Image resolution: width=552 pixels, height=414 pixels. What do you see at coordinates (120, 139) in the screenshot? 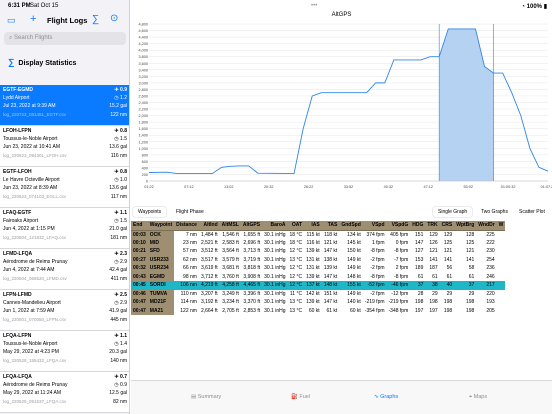
I see `flight-fuel-rate: ◷ 1.5` at bounding box center [120, 139].